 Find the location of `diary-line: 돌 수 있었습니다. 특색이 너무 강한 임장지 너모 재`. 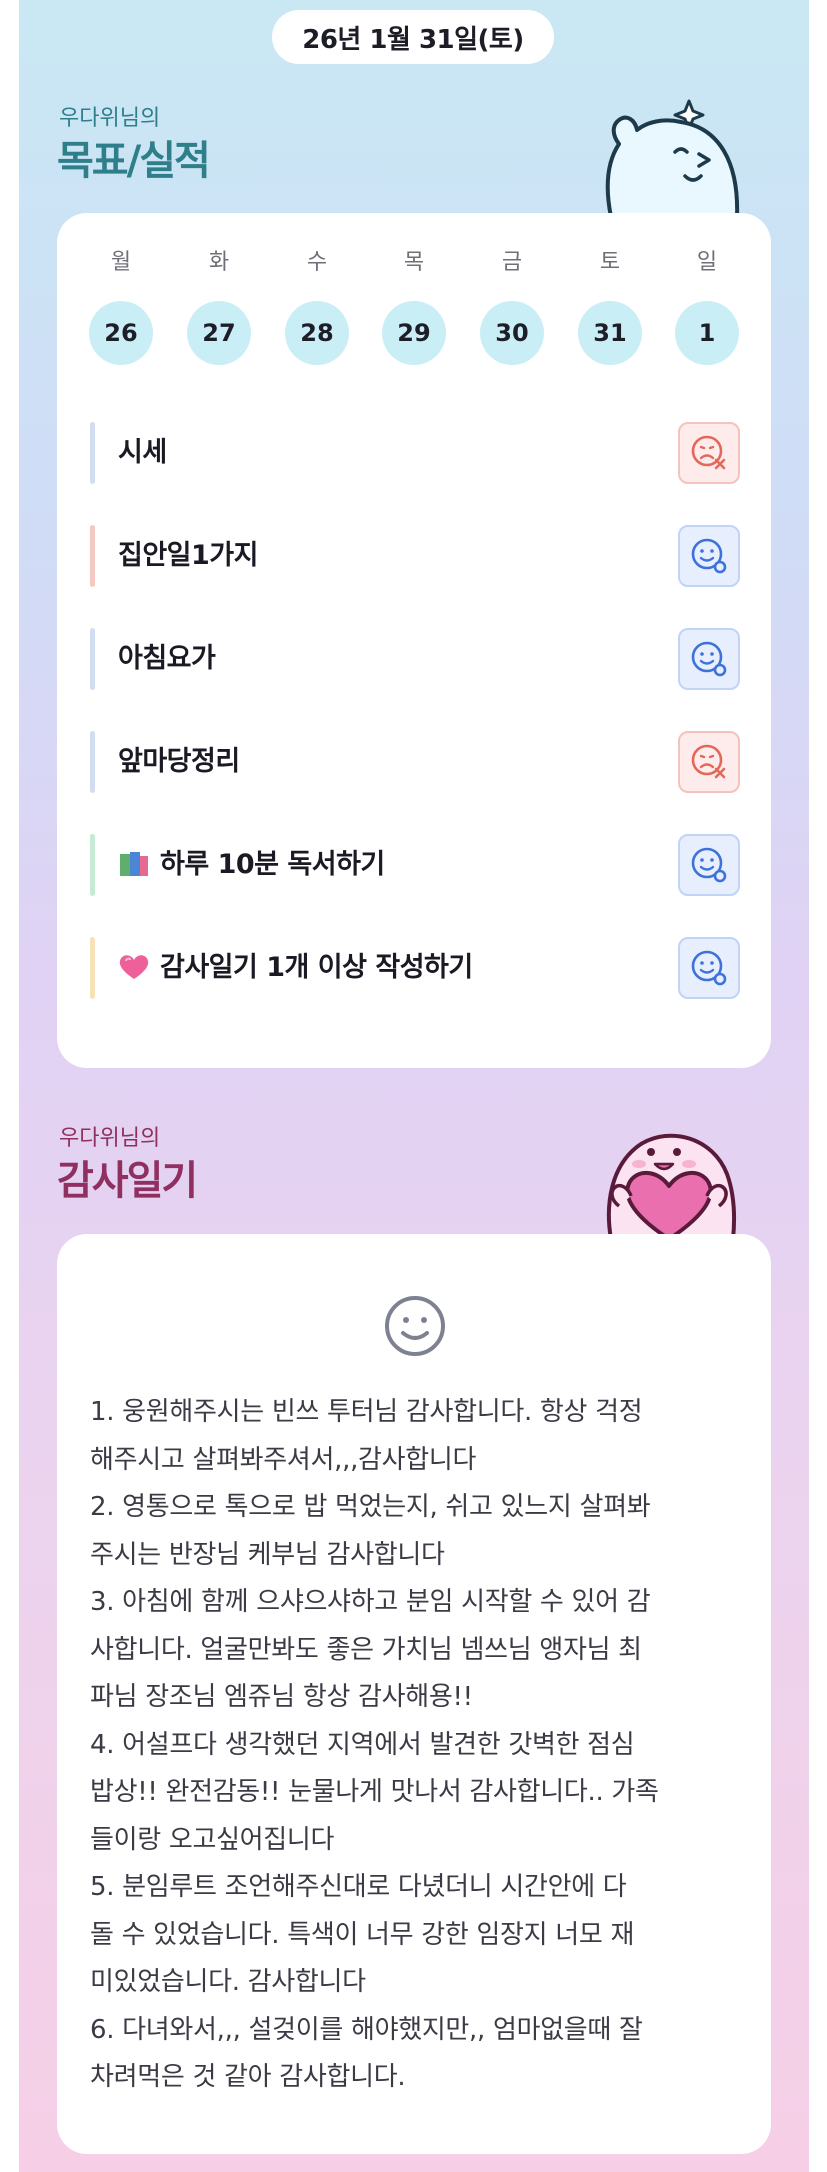

diary-line: 돌 수 있었습니다. 특색이 너무 강한 임장지 너모 재 is located at coordinates (362, 1934).